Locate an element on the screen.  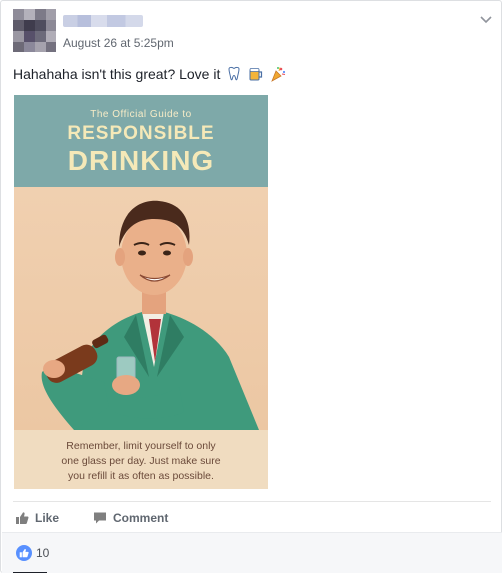
author-name-redacted is located at coordinates (103, 21).